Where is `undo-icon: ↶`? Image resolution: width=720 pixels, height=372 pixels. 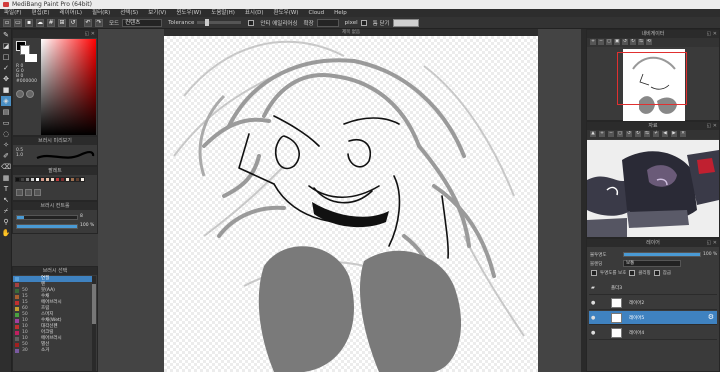
undo-icon: ↶ is located at coordinates (88, 22).